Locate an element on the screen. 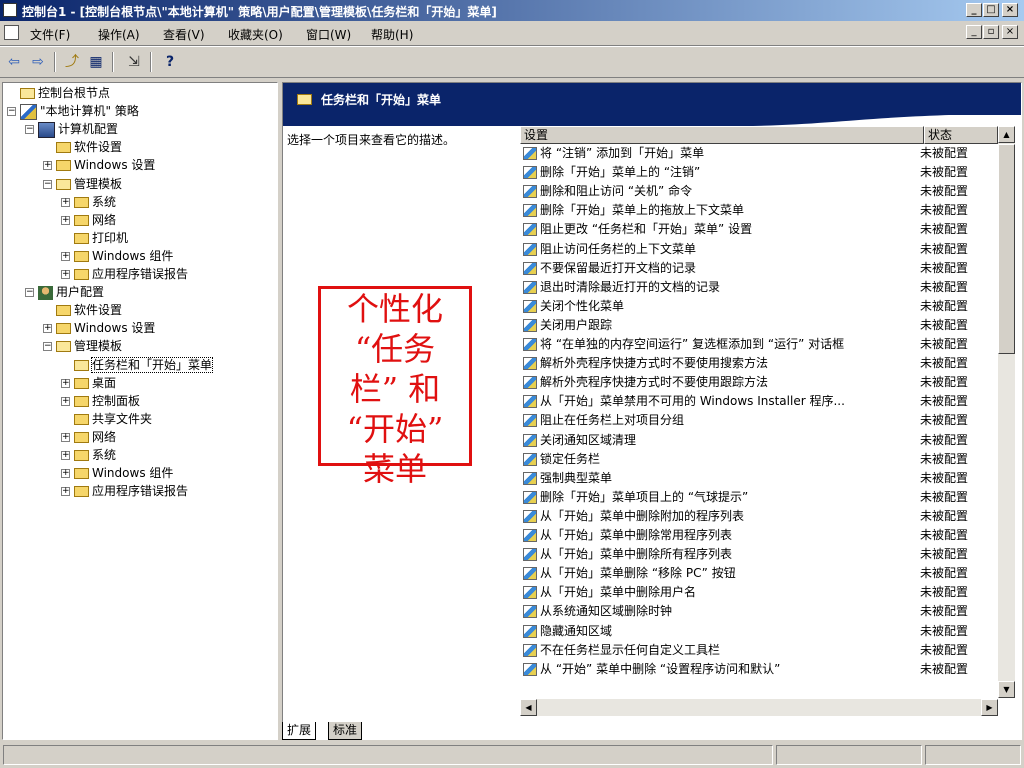 The height and width of the screenshot is (768, 1024). minimize-button: _ is located at coordinates (974, 10).